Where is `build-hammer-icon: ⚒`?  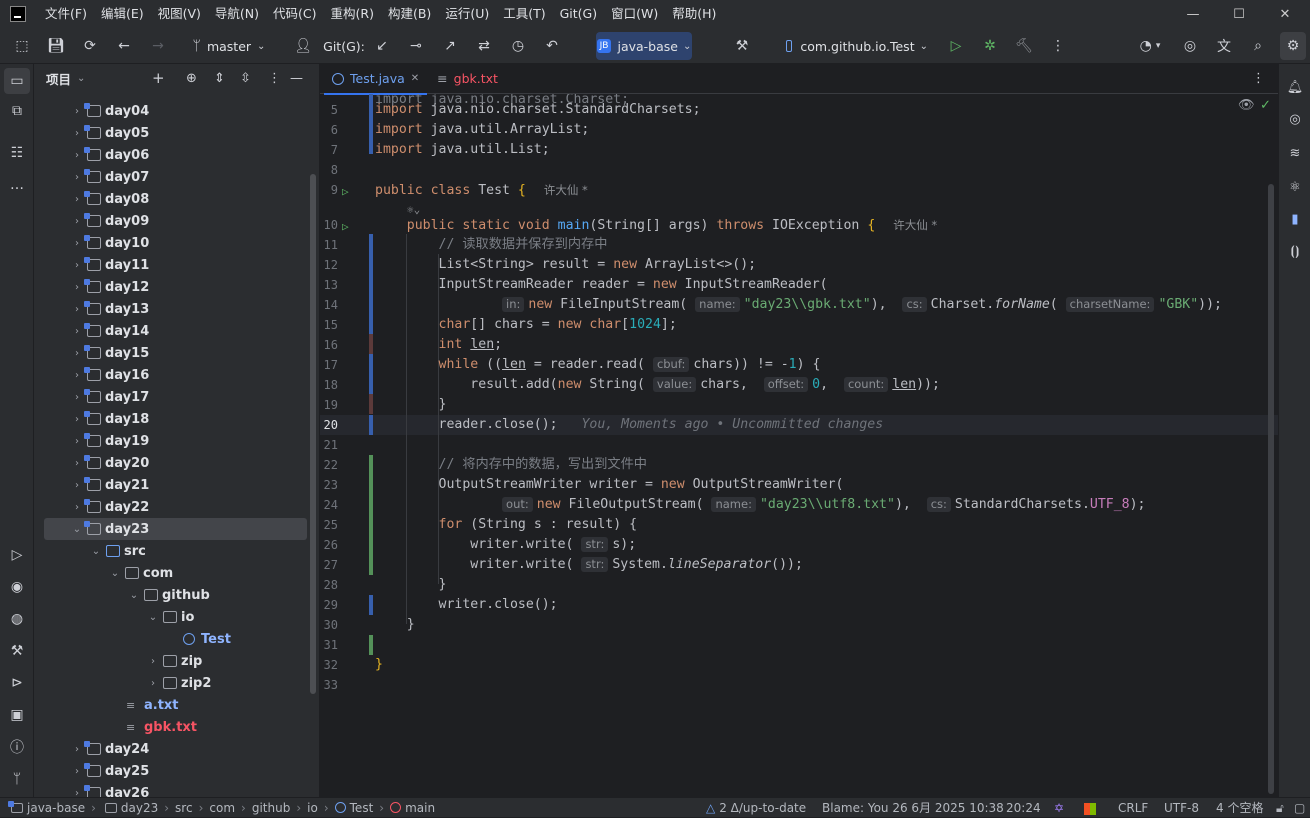 build-hammer-icon: ⚒ is located at coordinates (742, 46).